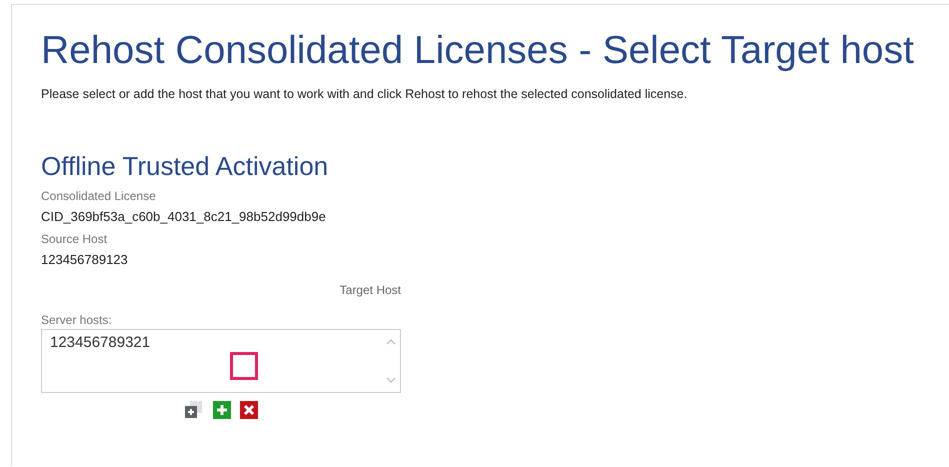 Image resolution: width=949 pixels, height=467 pixels. Describe the element at coordinates (478, 51) in the screenshot. I see `page-title: Rehost Consolidated Licenses - Select Target host` at that location.